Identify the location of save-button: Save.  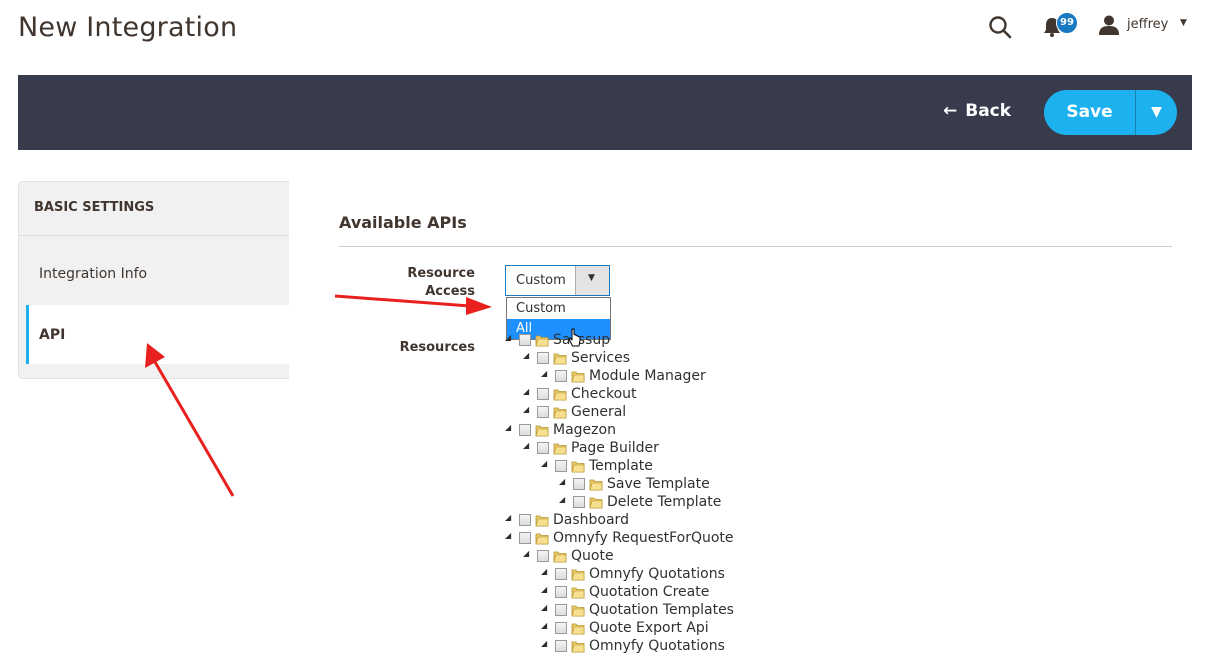
(1089, 112).